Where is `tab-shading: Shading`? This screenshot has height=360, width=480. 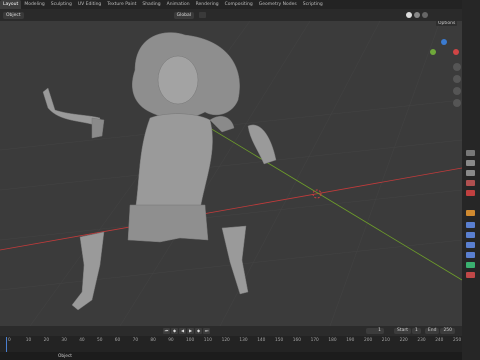
tab-shading: Shading is located at coordinates (151, 4).